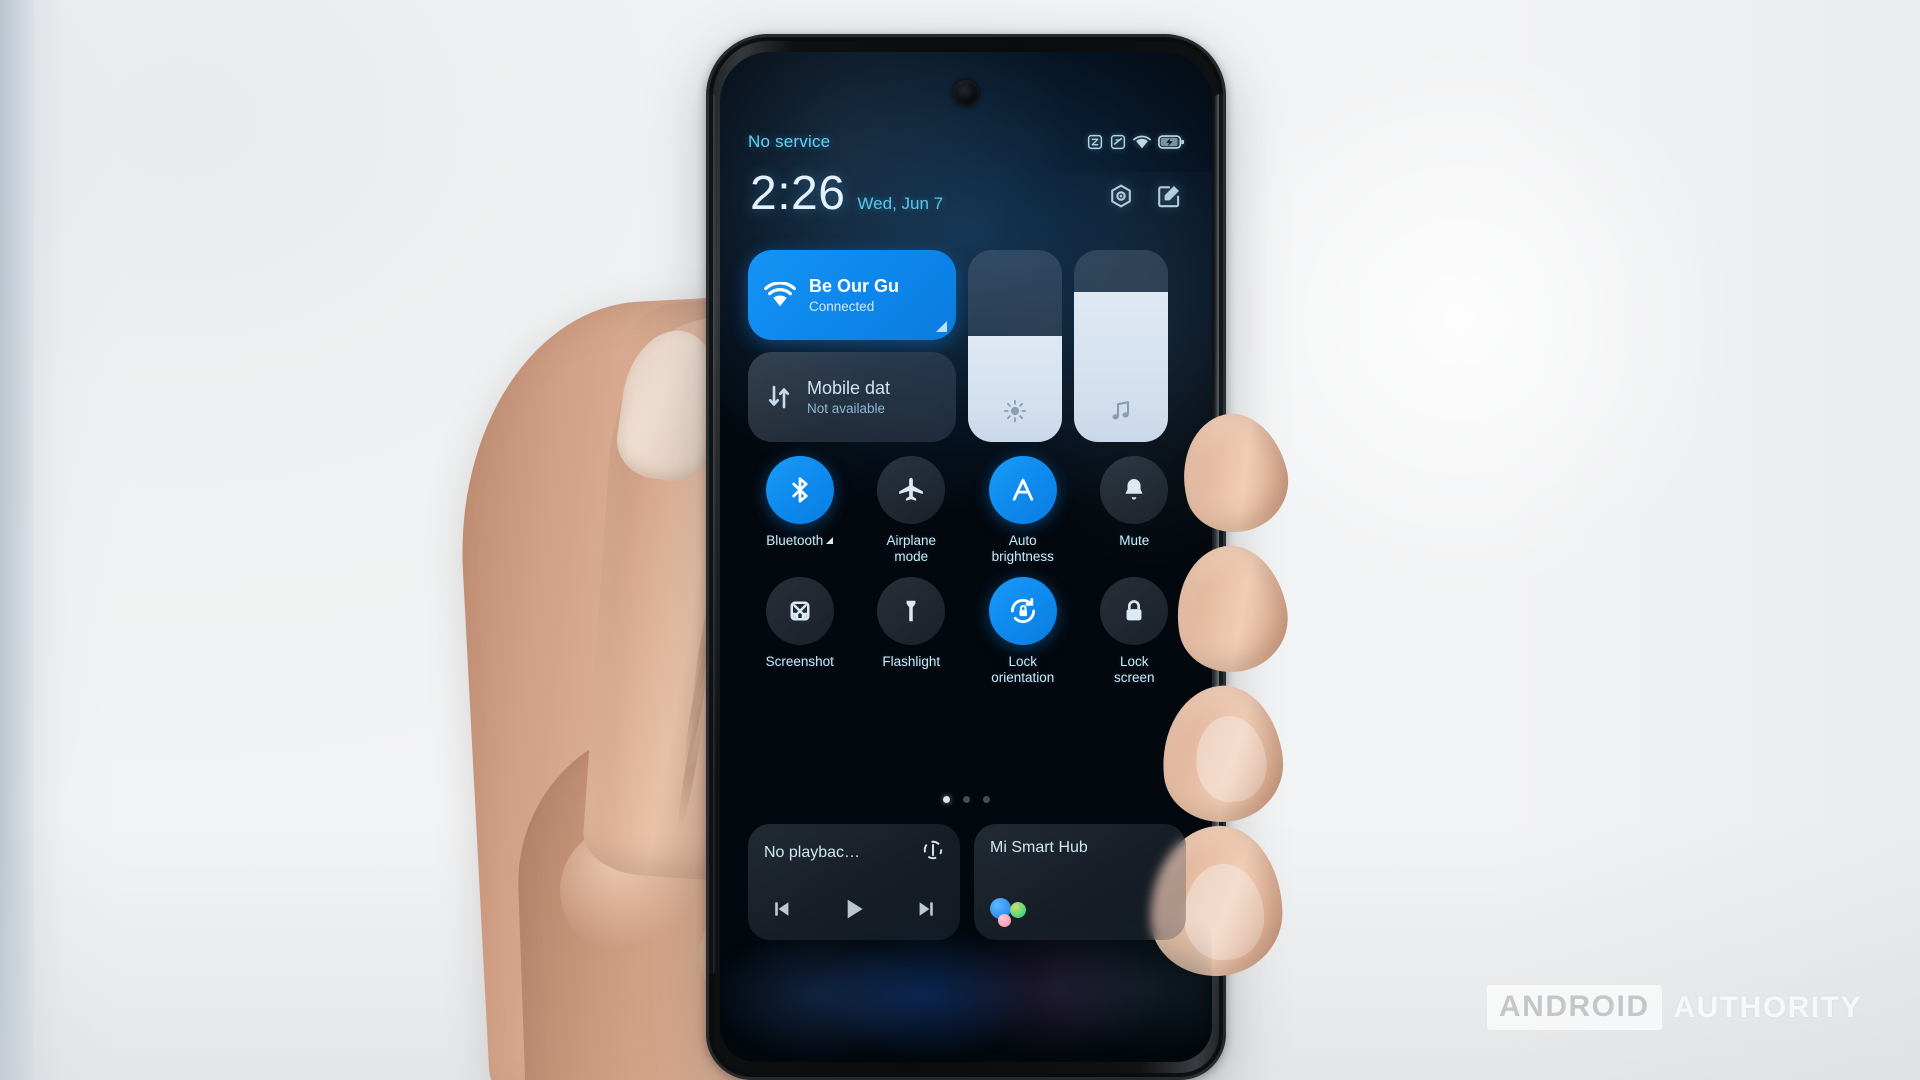 The image size is (1920, 1080). I want to click on toggle-screenshot-label: Screenshot, so click(799, 661).